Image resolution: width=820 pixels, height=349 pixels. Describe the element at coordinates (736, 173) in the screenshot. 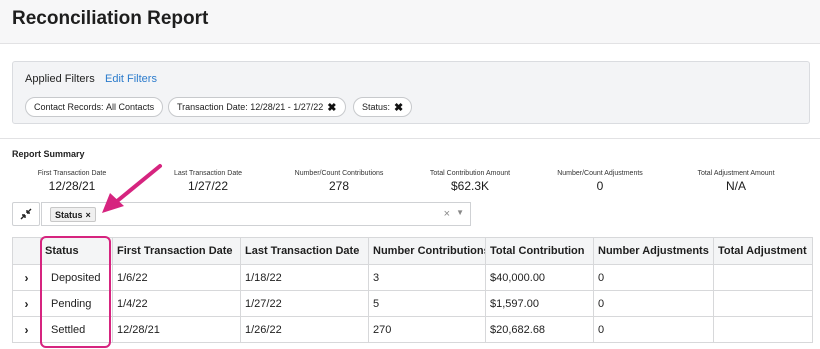

I see `stat-label: Total Adjustment Amount` at that location.